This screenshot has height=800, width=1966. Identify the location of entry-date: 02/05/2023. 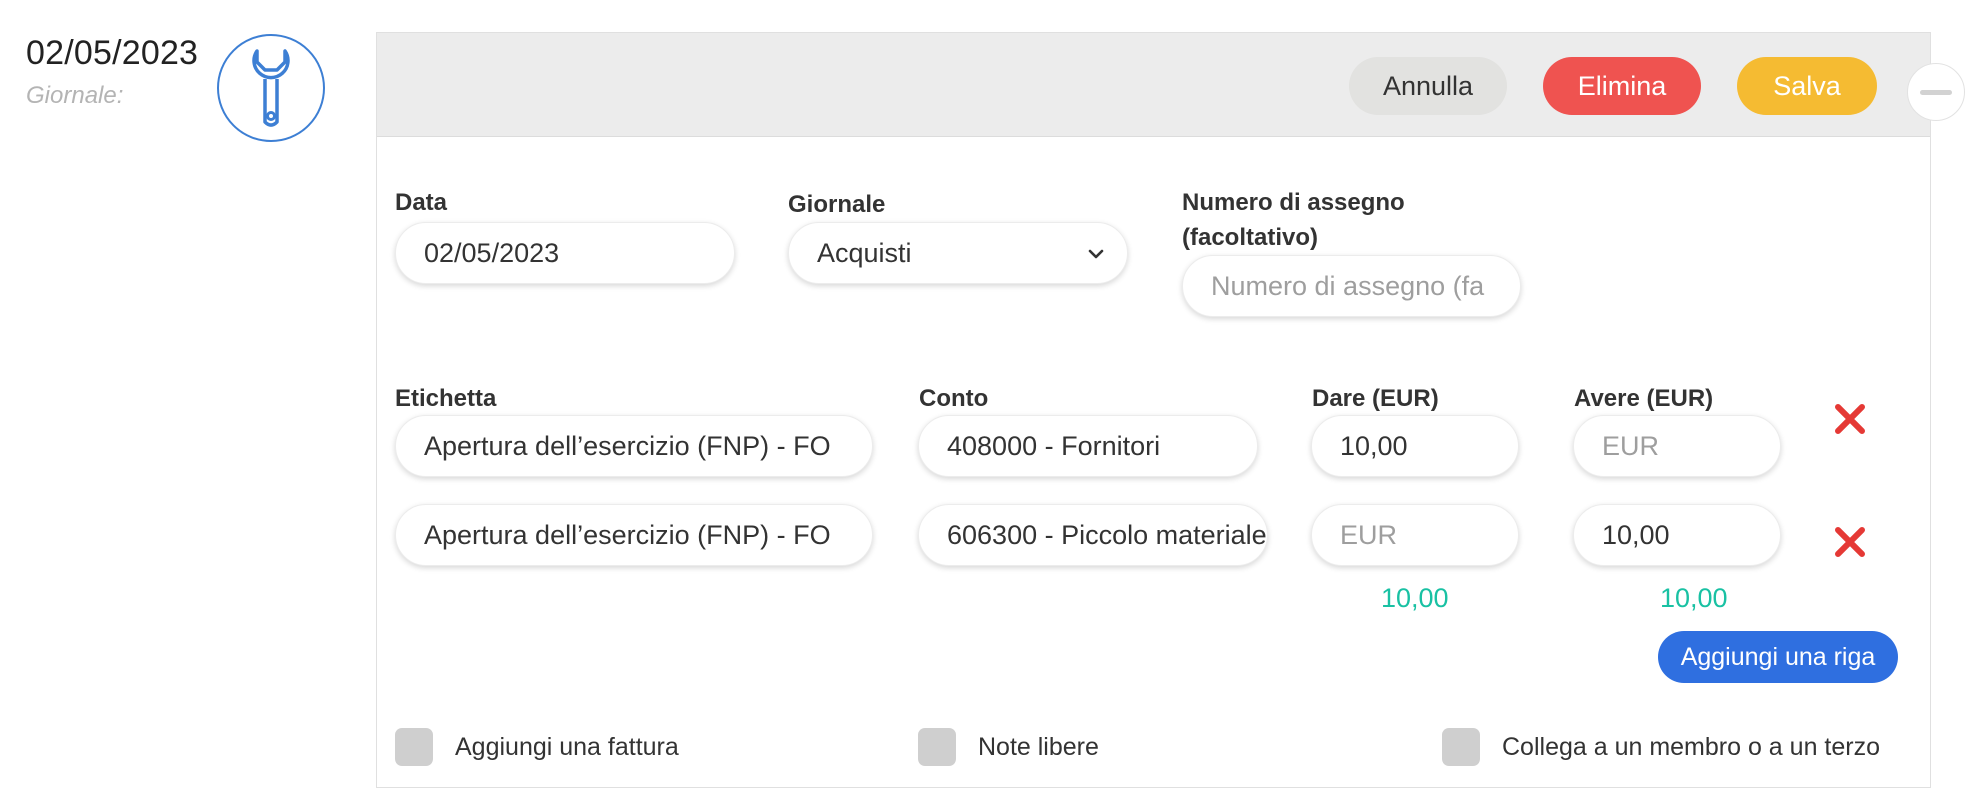
(112, 53).